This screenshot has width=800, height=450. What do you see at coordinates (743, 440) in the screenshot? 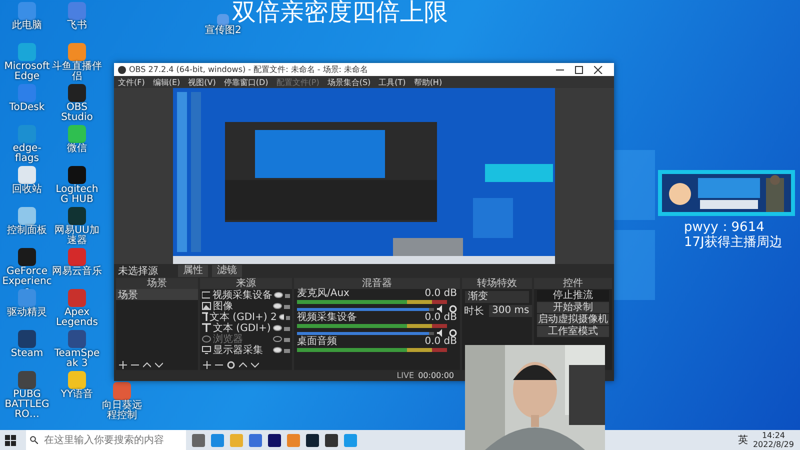
I see `input-method: 英` at bounding box center [743, 440].